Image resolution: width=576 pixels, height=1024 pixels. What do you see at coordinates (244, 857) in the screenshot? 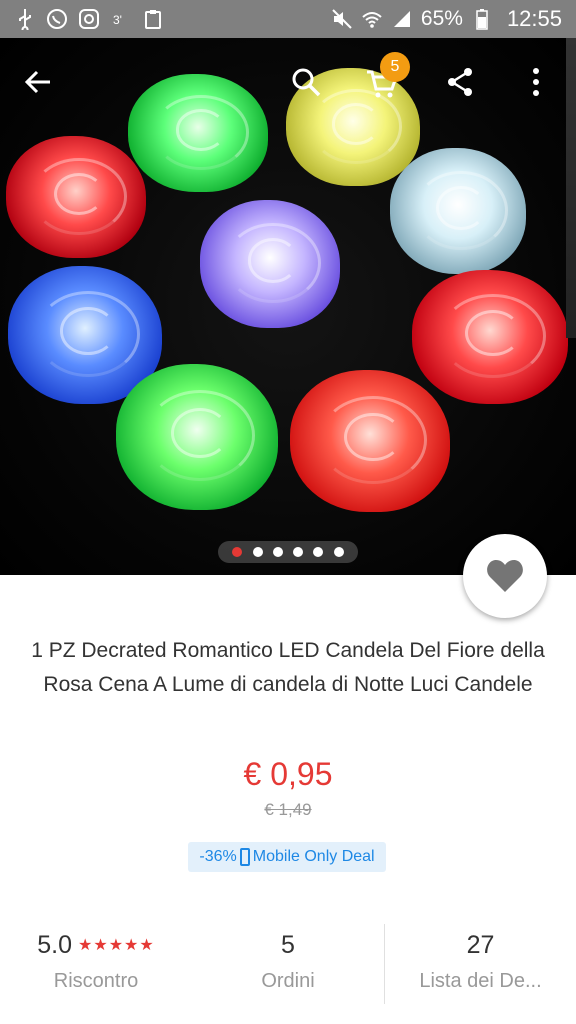
I see `mobile-phone-icon` at bounding box center [244, 857].